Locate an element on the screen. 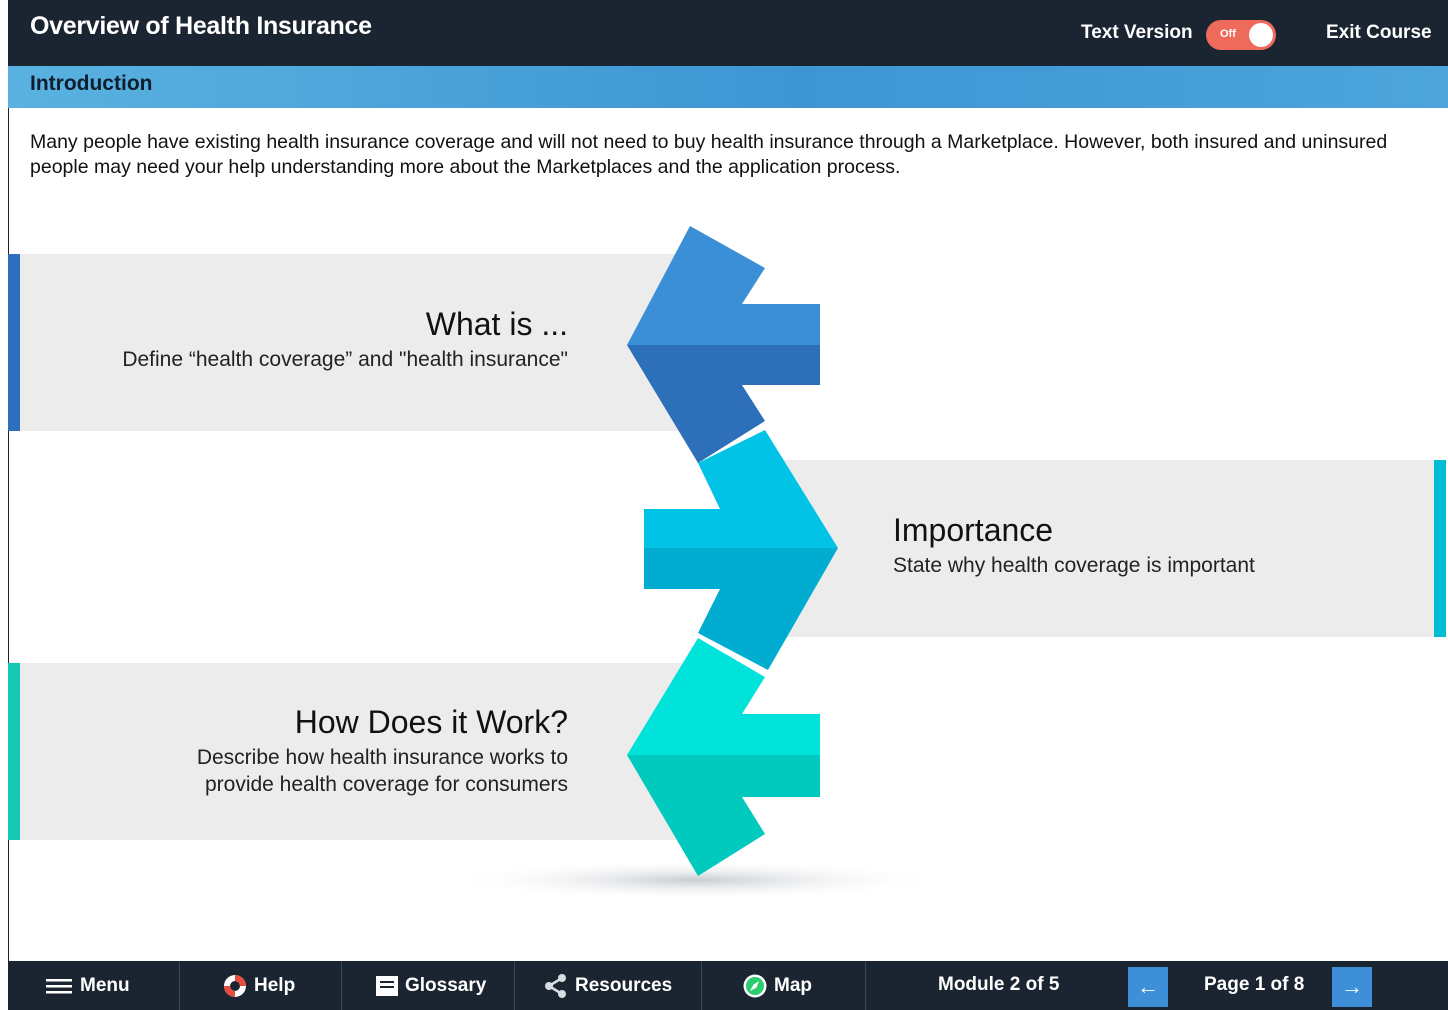 This screenshot has width=1448, height=1010. next-page-button: → is located at coordinates (1352, 987).